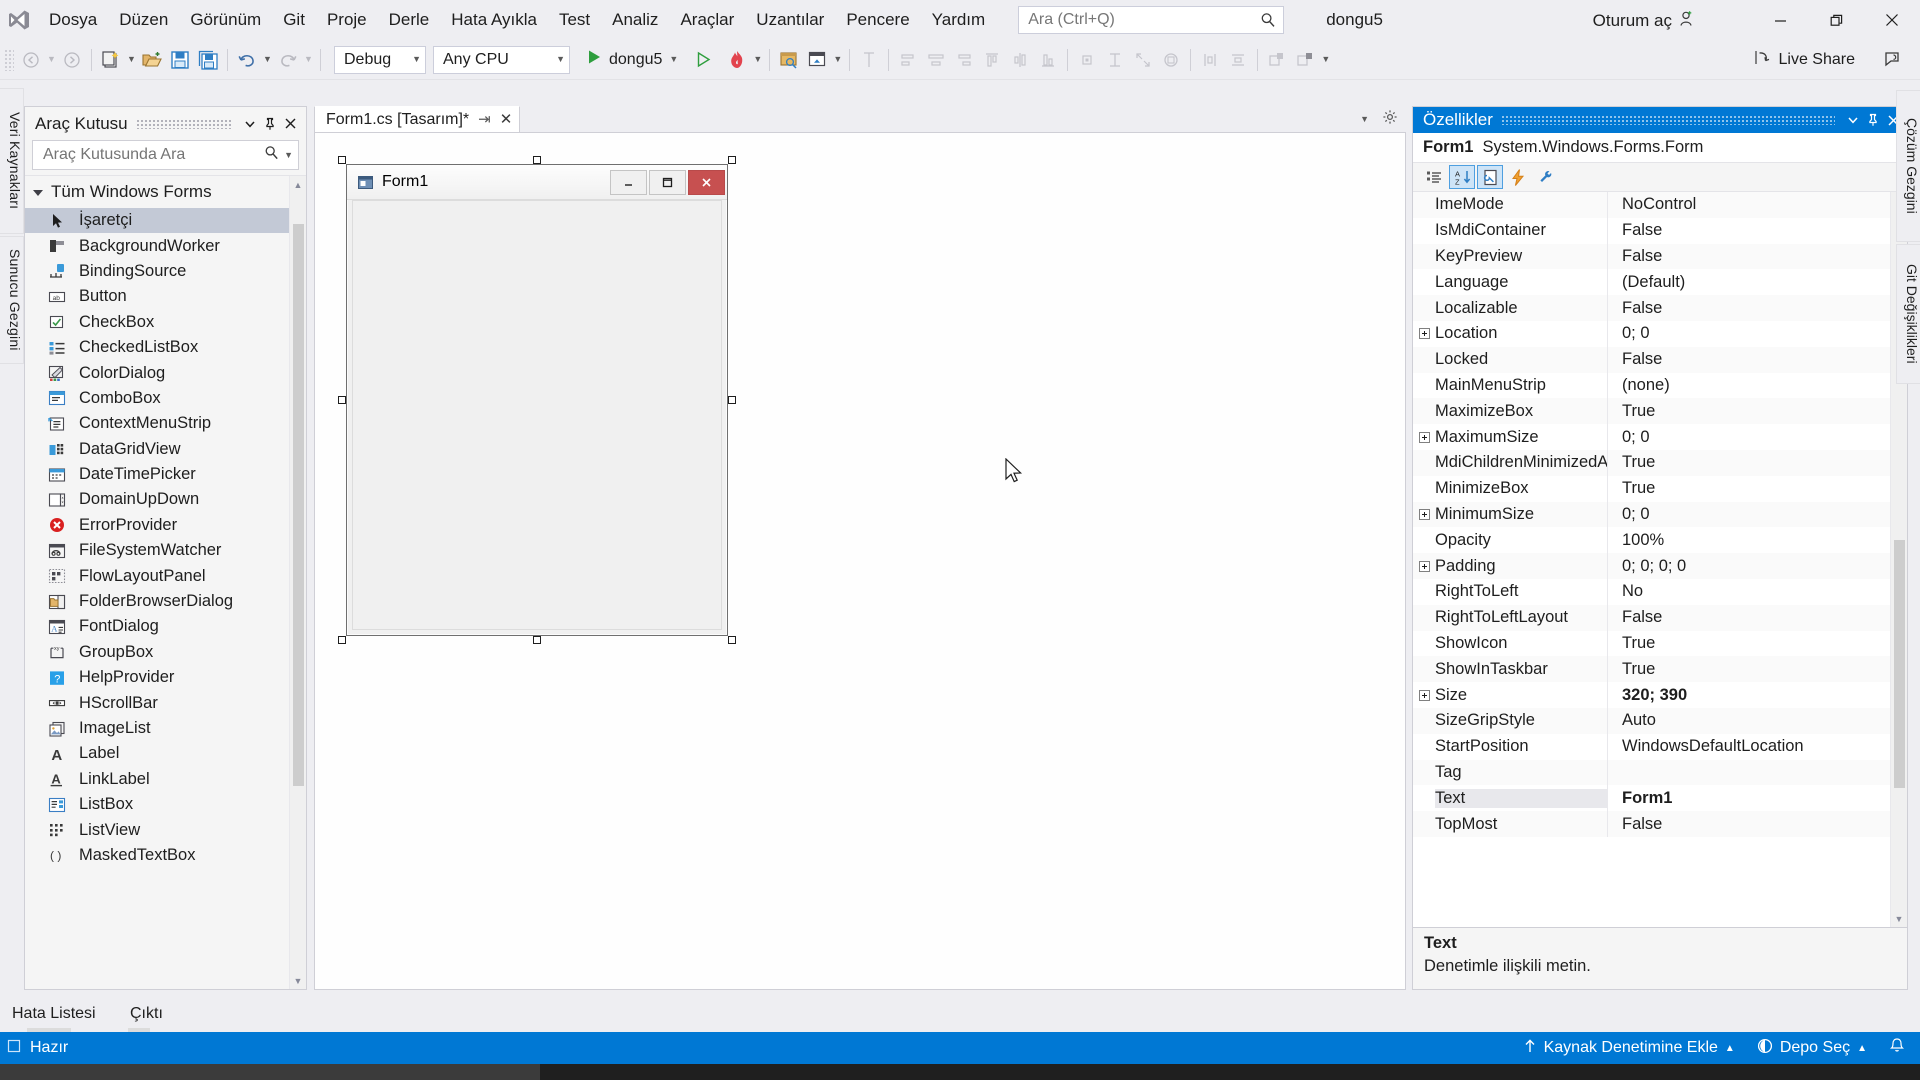 Image resolution: width=1920 pixels, height=1080 pixels. Describe the element at coordinates (165, 626) in the screenshot. I see `toolbox-item: A FontDialog` at that location.